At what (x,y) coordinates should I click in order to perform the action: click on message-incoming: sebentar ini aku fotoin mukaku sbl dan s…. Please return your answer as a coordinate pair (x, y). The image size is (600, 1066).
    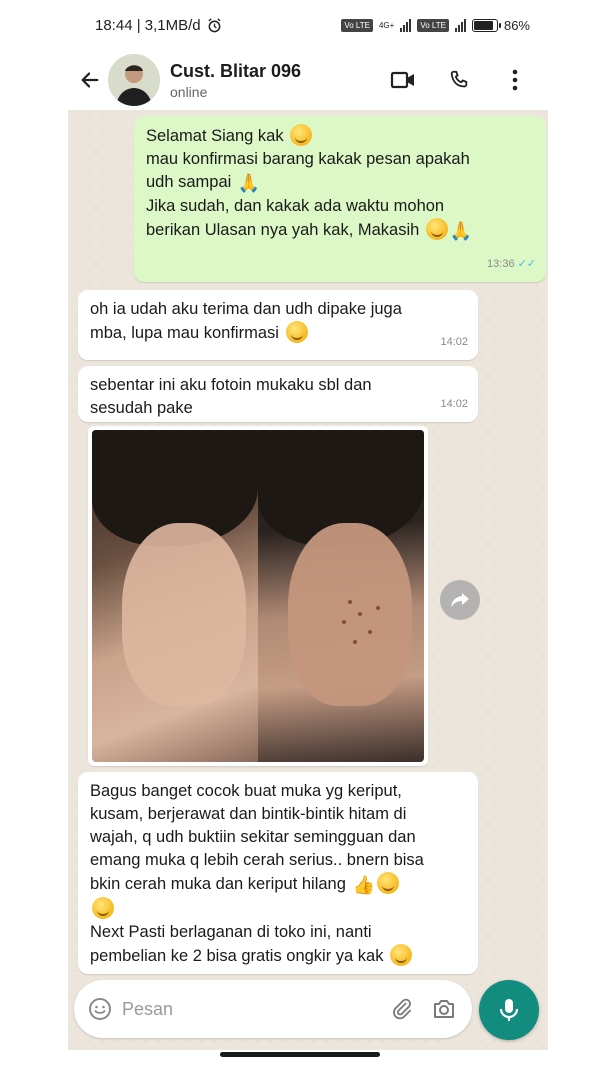
    Looking at the image, I should click on (278, 394).